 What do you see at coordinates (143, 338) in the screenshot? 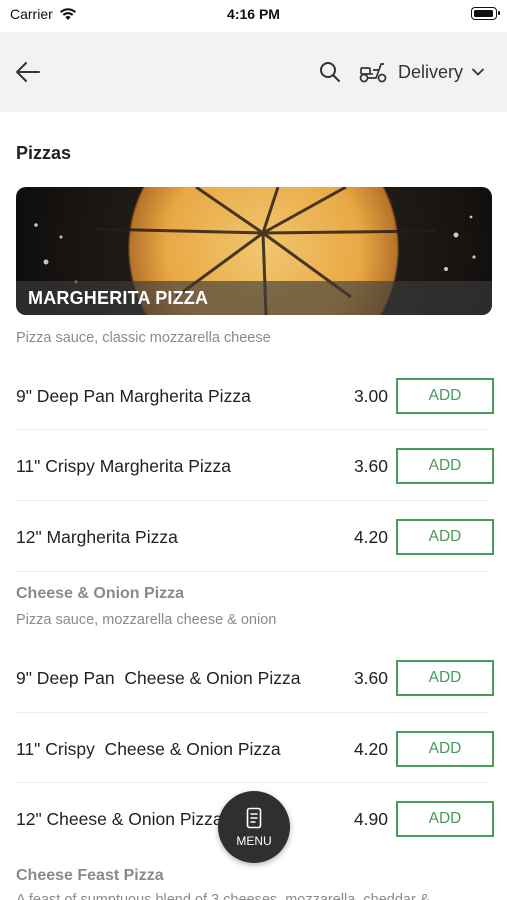
I see `group-description: Pizza sauce, classic mozzarella cheese` at bounding box center [143, 338].